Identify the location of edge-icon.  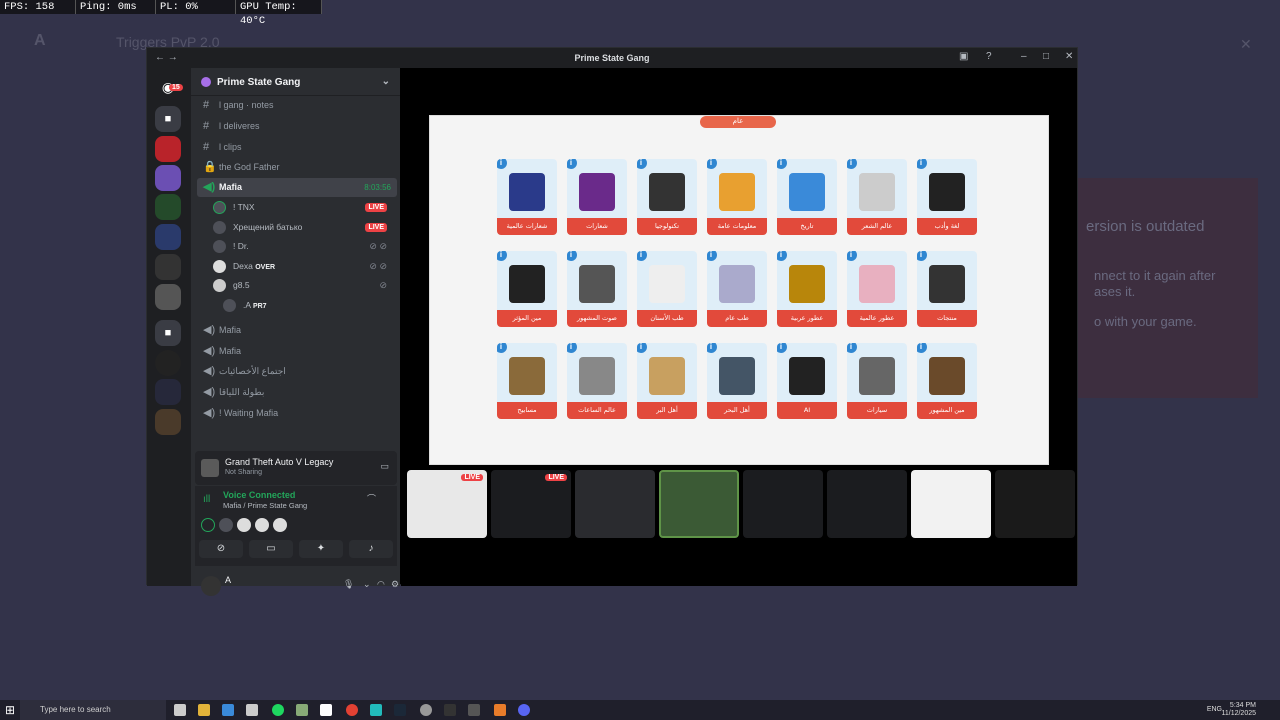
(228, 710).